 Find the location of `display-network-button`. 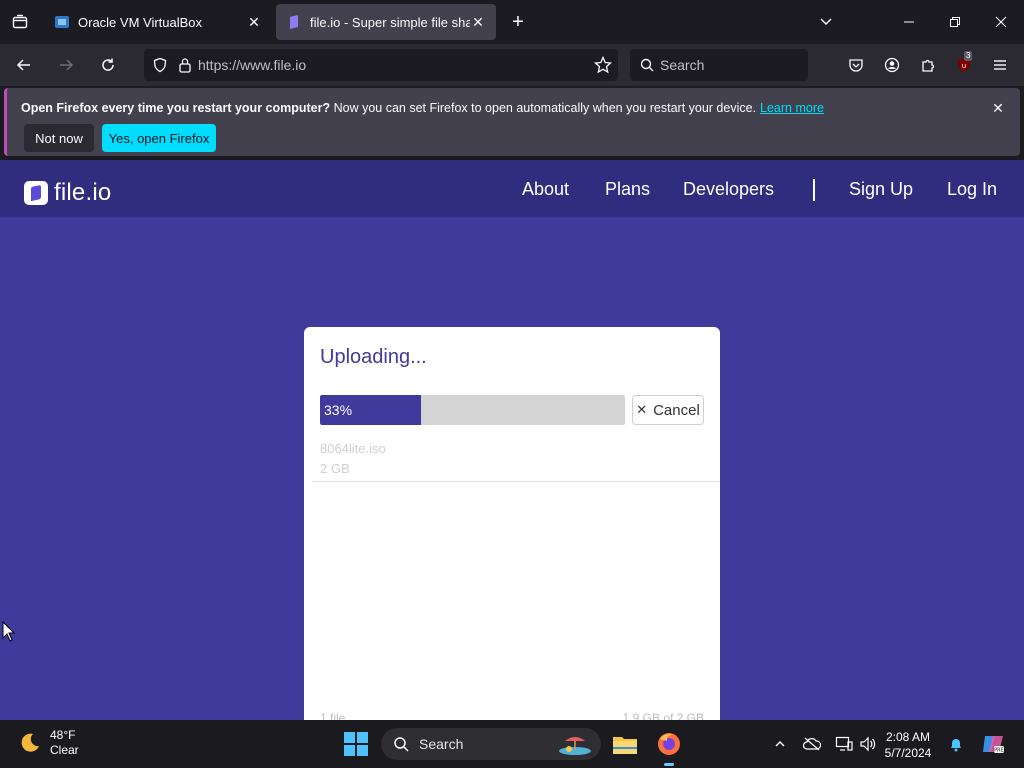

display-network-button is located at coordinates (844, 744).